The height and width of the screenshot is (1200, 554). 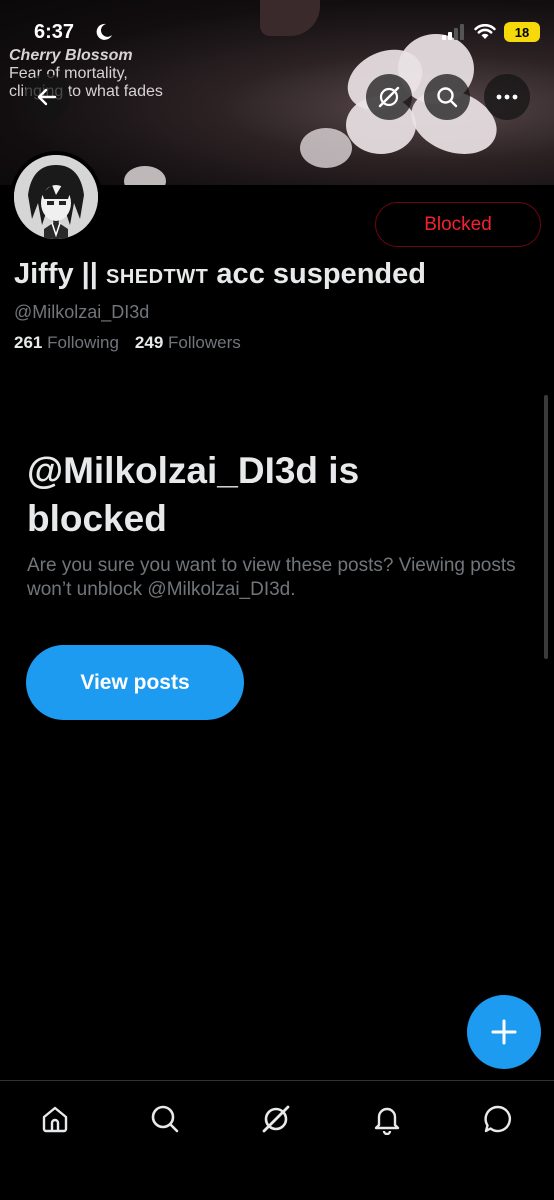 What do you see at coordinates (104, 31) in the screenshot?
I see `moon-icon` at bounding box center [104, 31].